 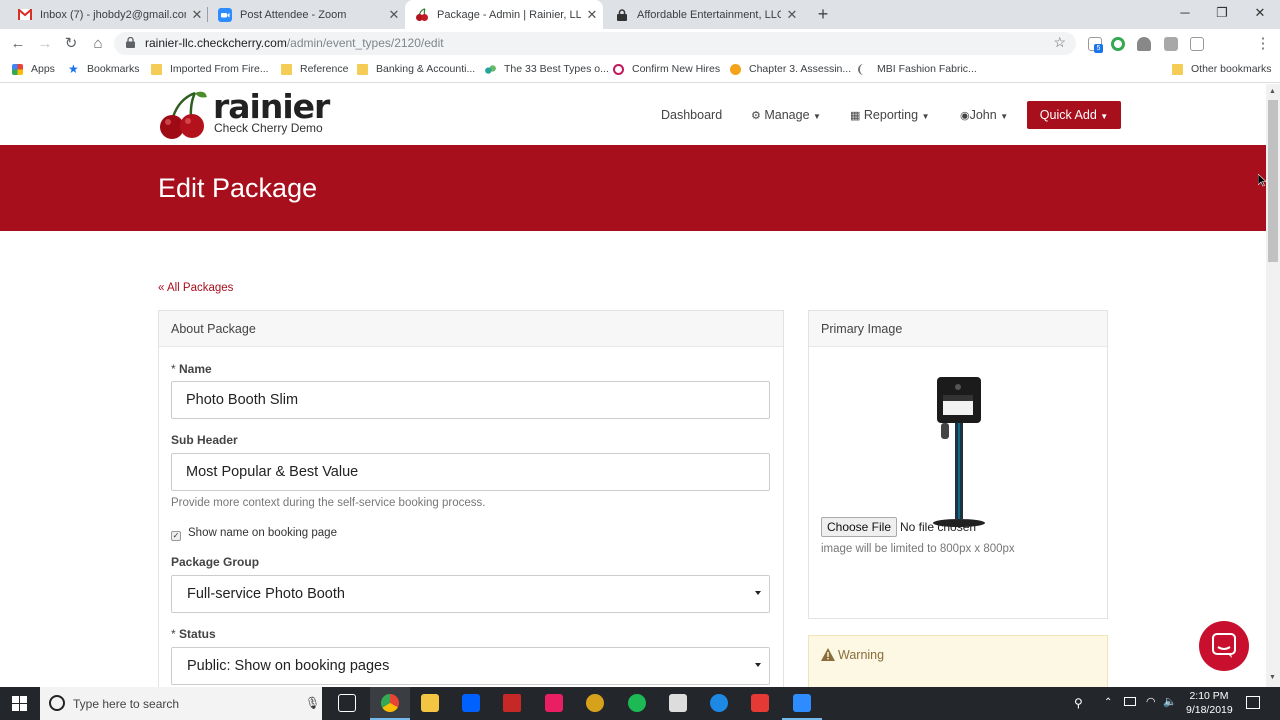 I want to click on choose-file-button: Choose File, so click(x=859, y=527).